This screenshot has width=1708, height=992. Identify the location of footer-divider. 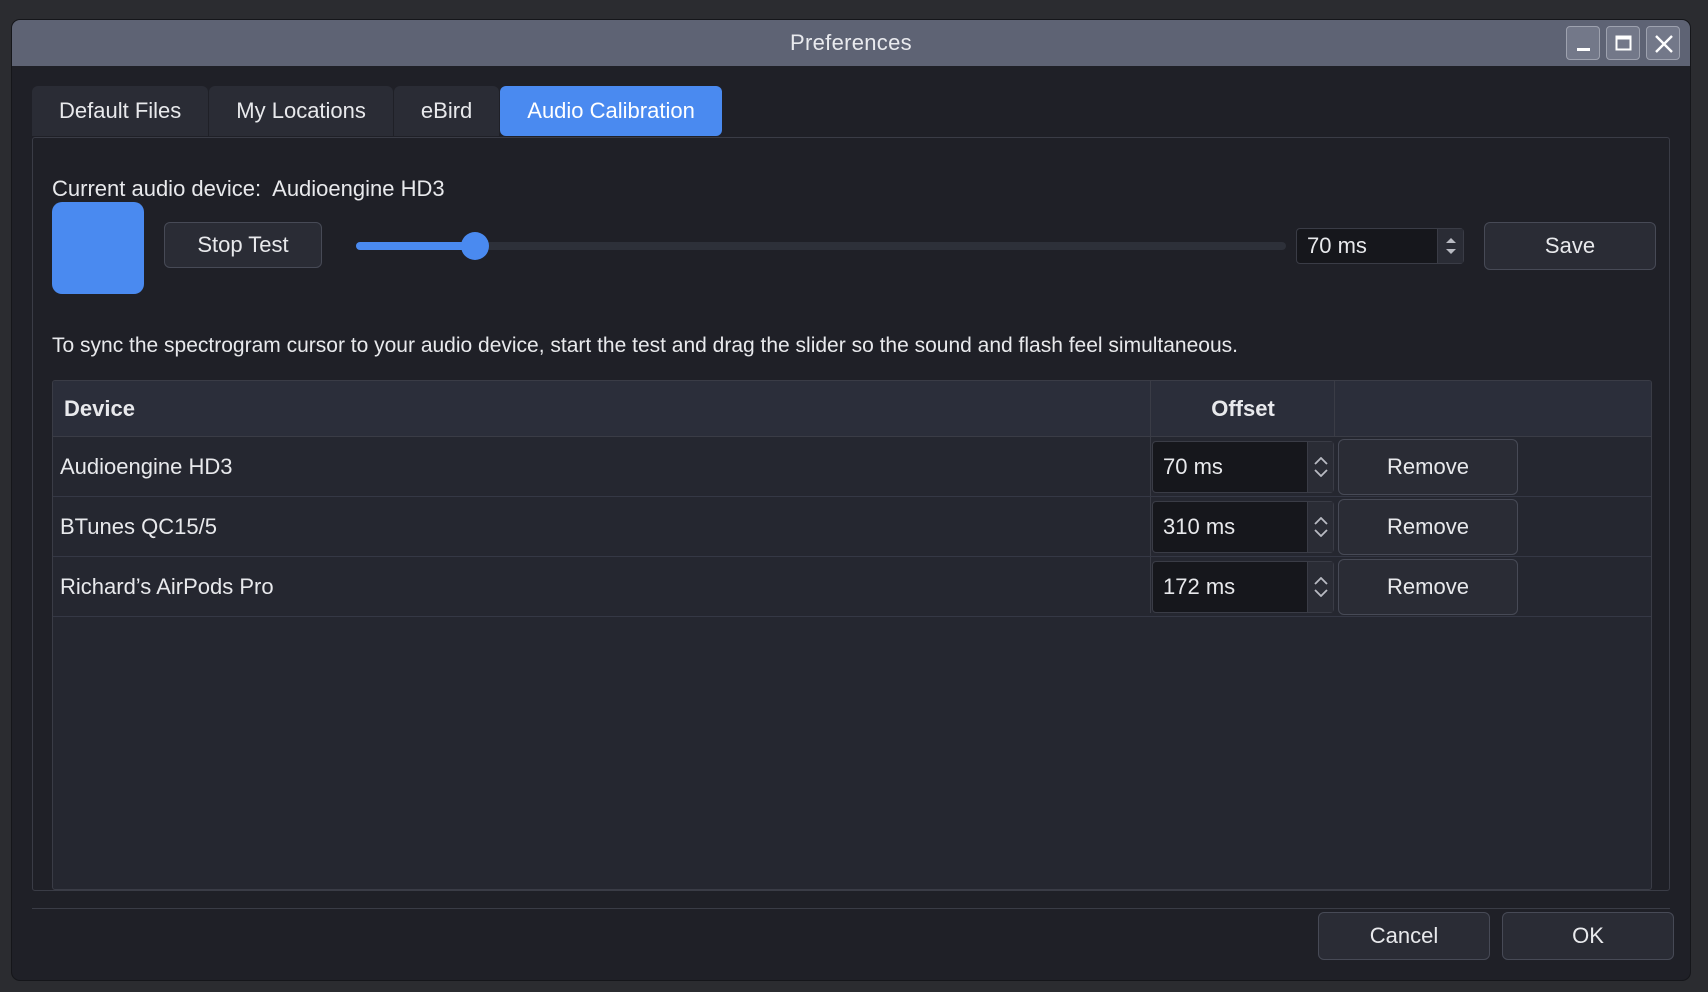
(851, 908).